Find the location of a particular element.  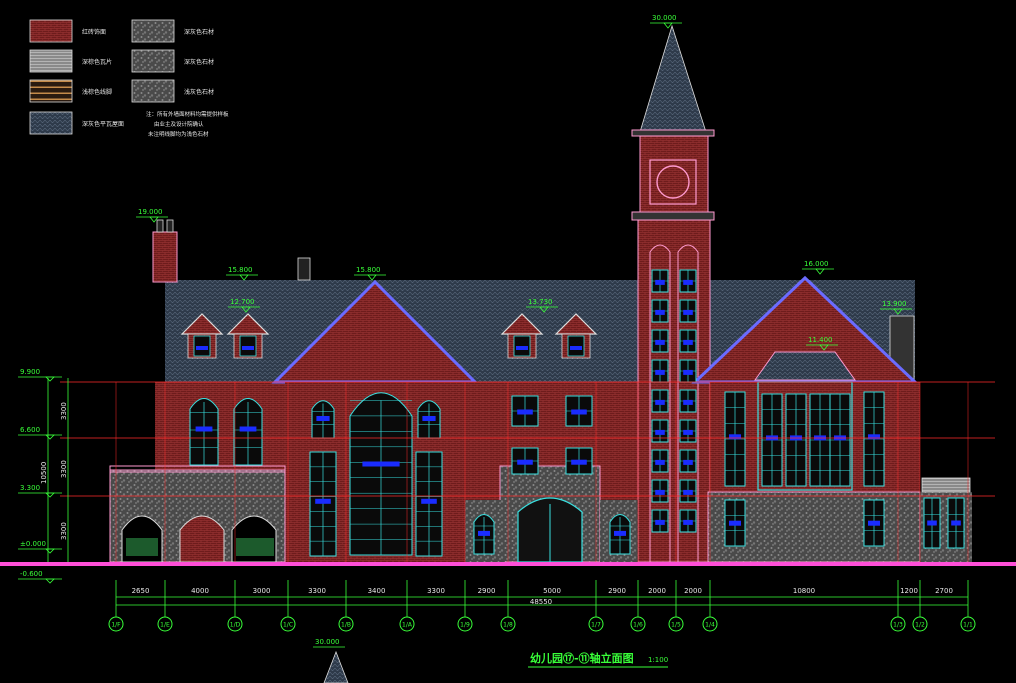

elevation-label: -0.600 is located at coordinates (31, 574).